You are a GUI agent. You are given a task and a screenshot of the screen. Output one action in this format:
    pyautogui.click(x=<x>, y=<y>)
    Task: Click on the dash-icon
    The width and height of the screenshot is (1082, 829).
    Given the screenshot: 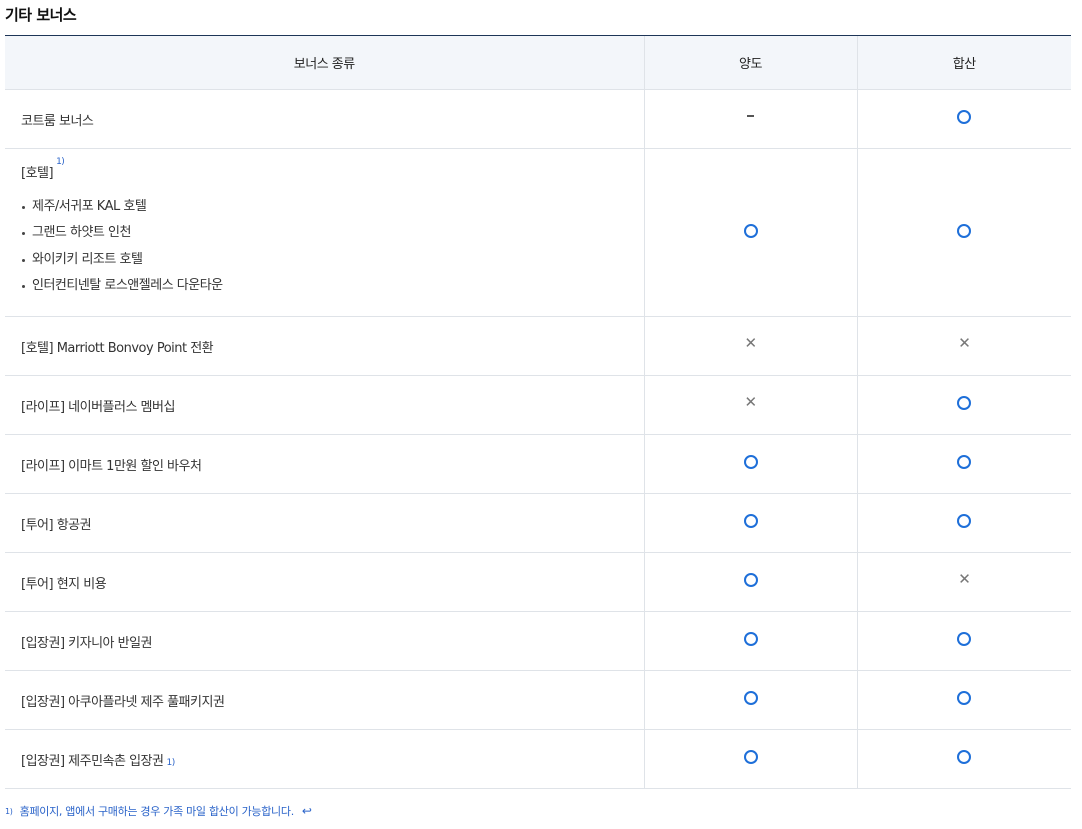 What is the action you would take?
    pyautogui.click(x=750, y=116)
    